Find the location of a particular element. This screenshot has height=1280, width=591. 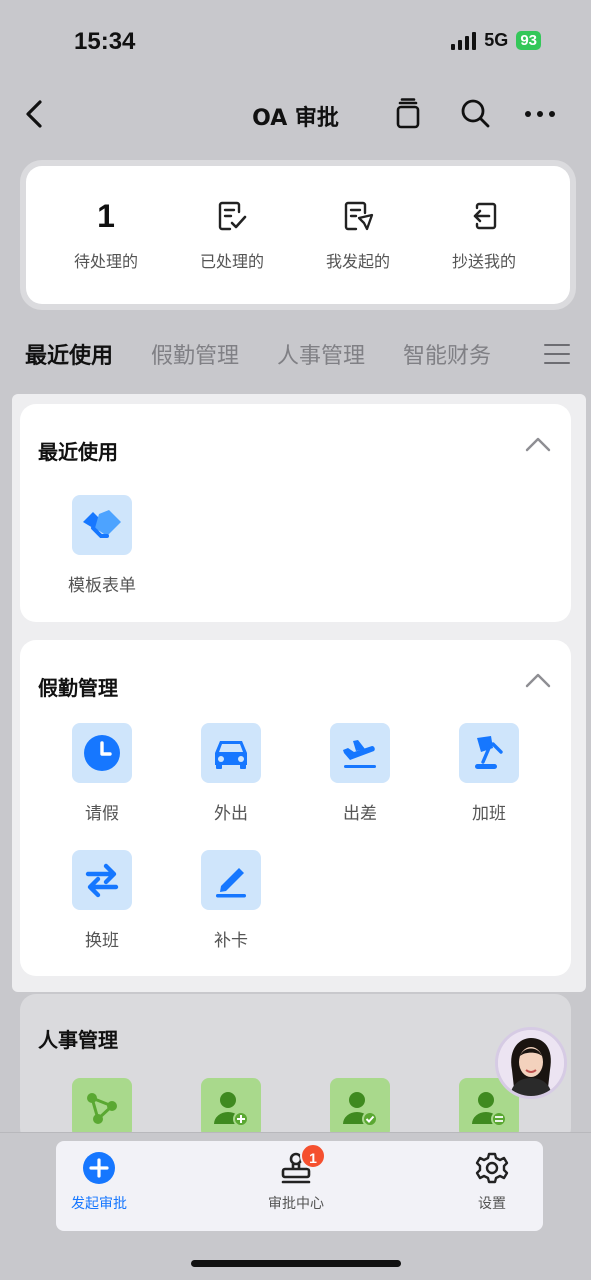

stats-card: 1 待处理的 已处理的 我发起的 抄送我的 is located at coordinates (298, 235).